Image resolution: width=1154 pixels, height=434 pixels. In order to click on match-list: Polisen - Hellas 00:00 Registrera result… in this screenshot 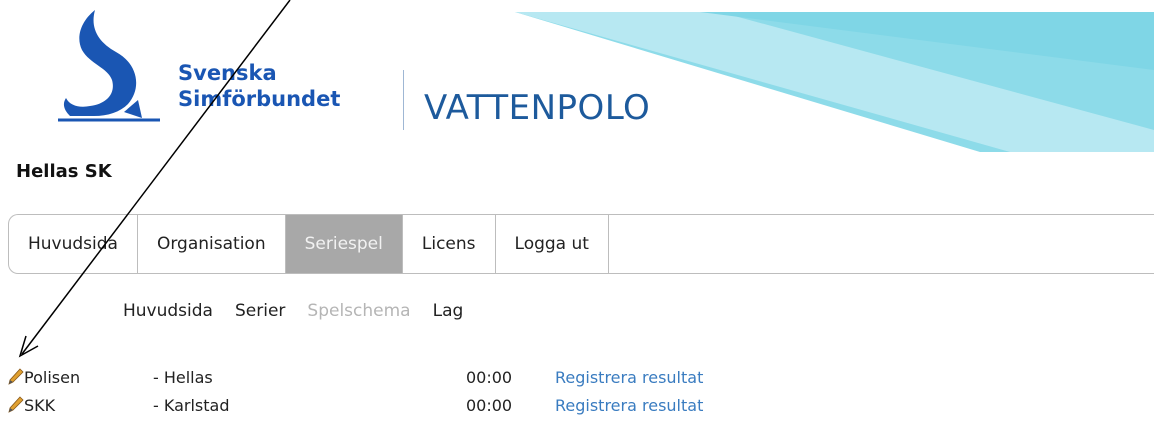, I will do `click(408, 394)`.